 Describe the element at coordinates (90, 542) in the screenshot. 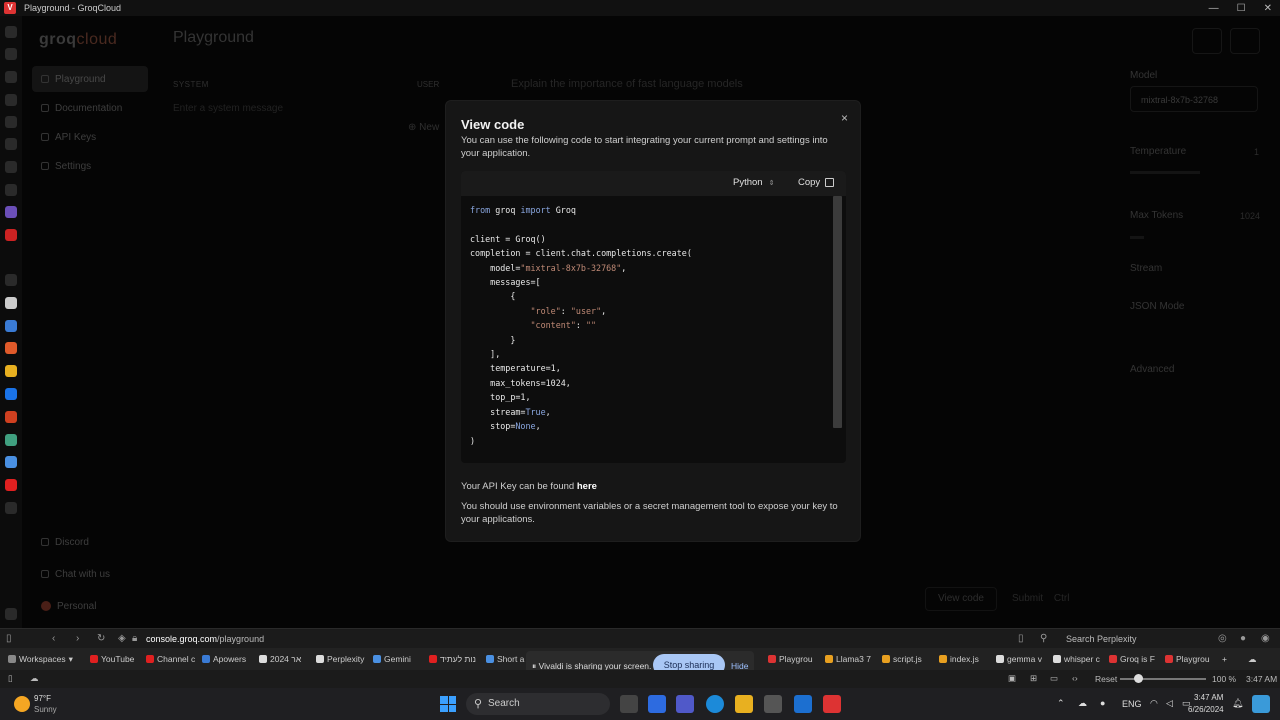

I see `sidebar-item-discord: Discord` at that location.